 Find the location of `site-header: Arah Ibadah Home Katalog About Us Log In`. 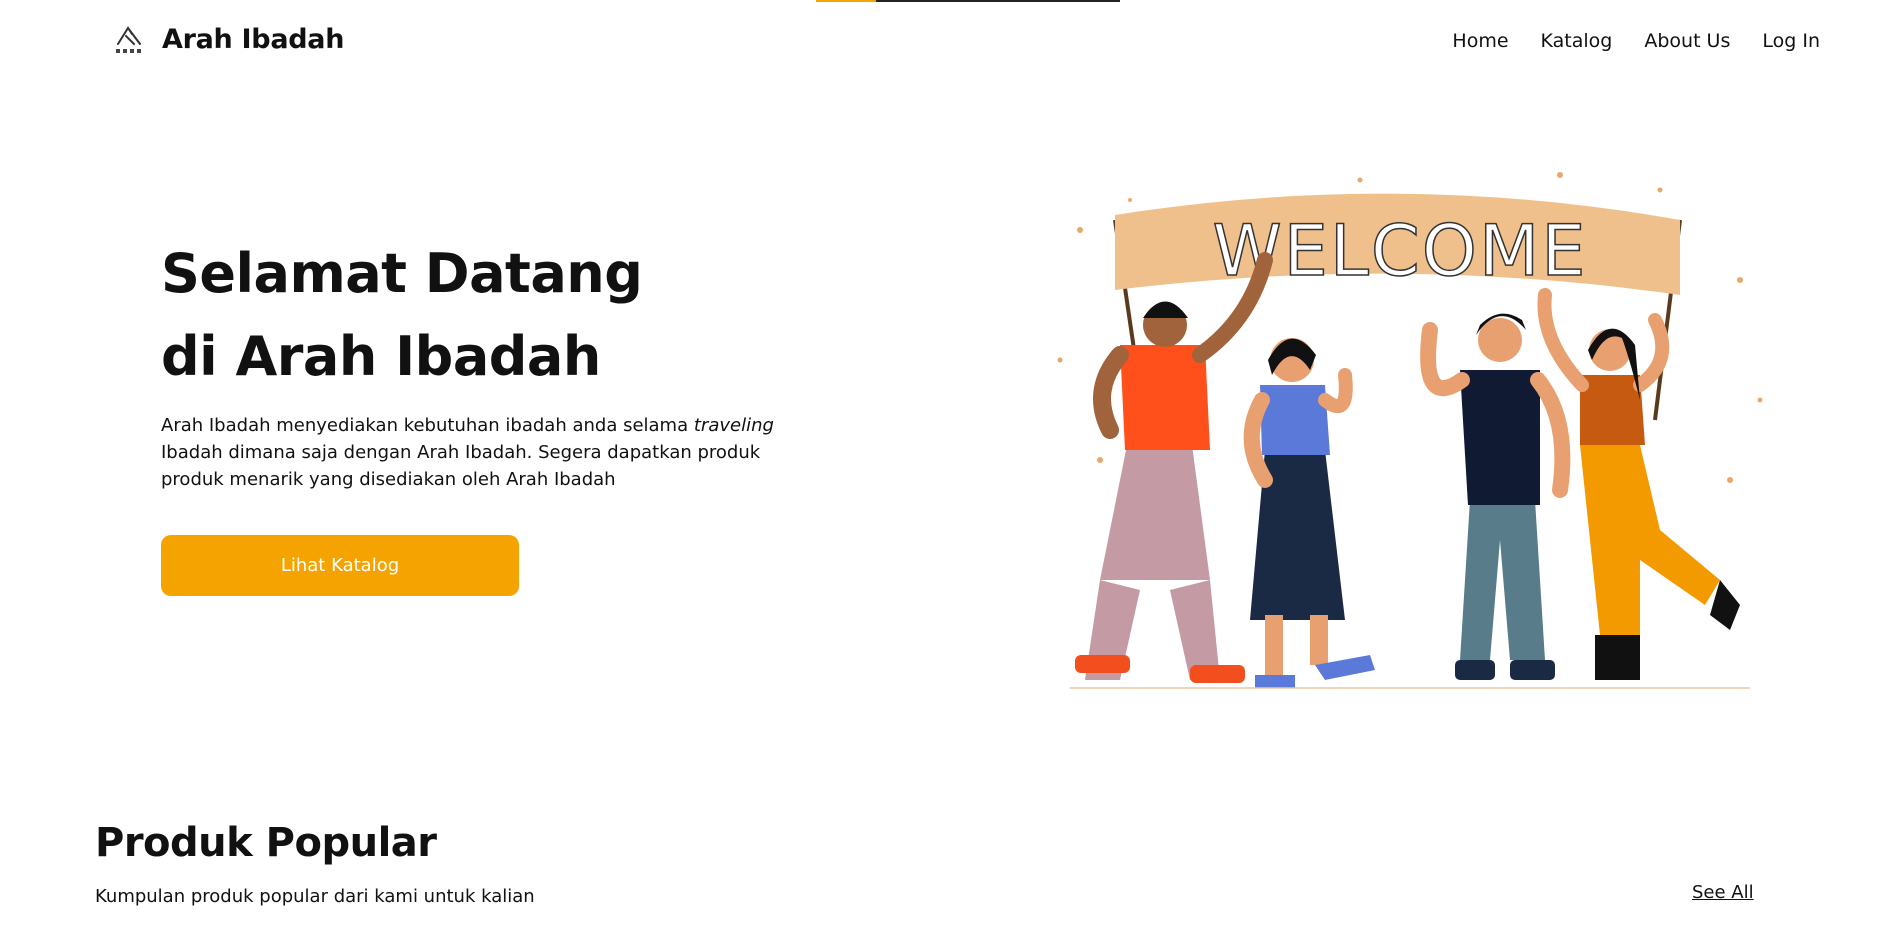

site-header: Arah Ibadah Home Katalog About Us Log In is located at coordinates (949, 41).